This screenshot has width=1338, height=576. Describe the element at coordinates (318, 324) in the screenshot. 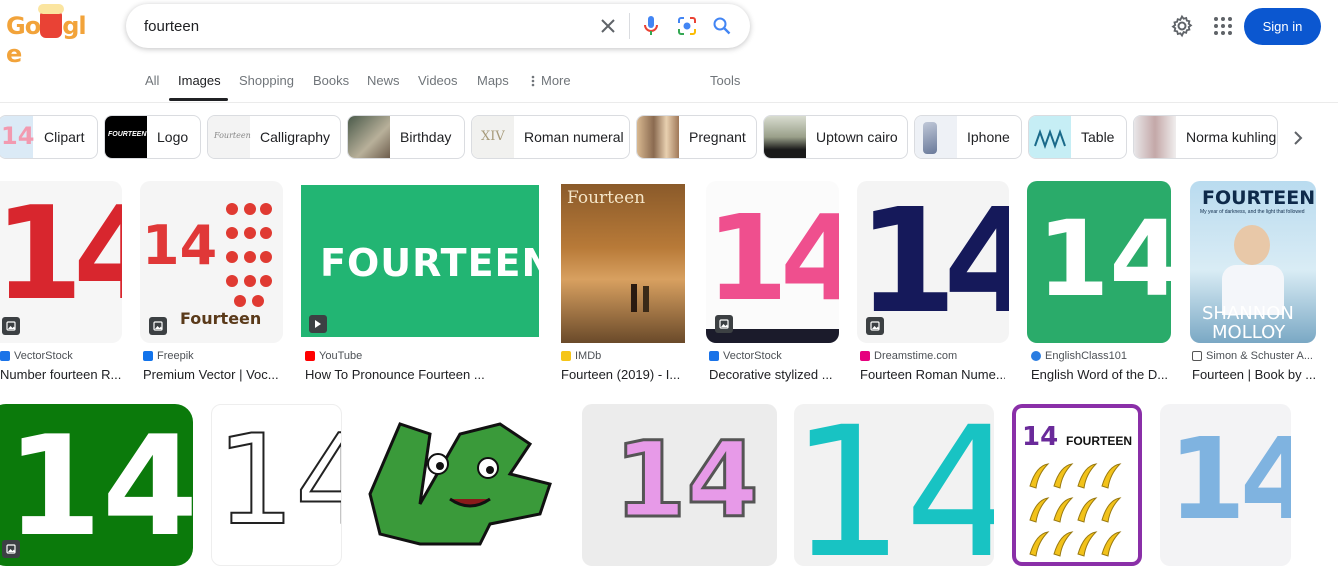

I see `video-play-icon` at that location.